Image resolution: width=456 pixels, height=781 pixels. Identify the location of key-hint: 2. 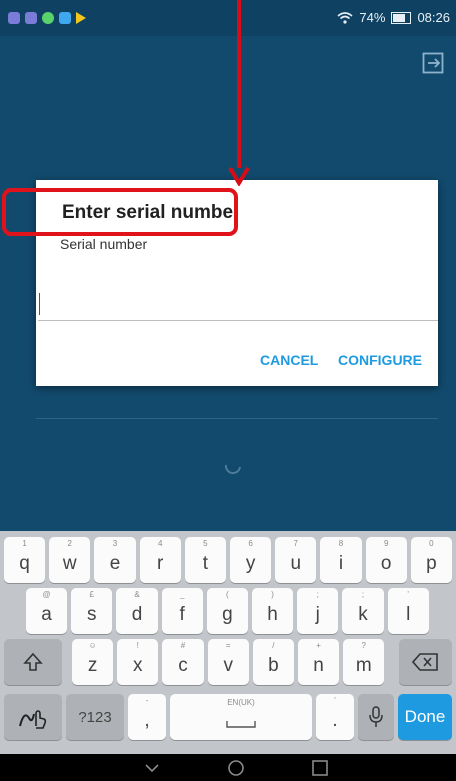
(69, 543).